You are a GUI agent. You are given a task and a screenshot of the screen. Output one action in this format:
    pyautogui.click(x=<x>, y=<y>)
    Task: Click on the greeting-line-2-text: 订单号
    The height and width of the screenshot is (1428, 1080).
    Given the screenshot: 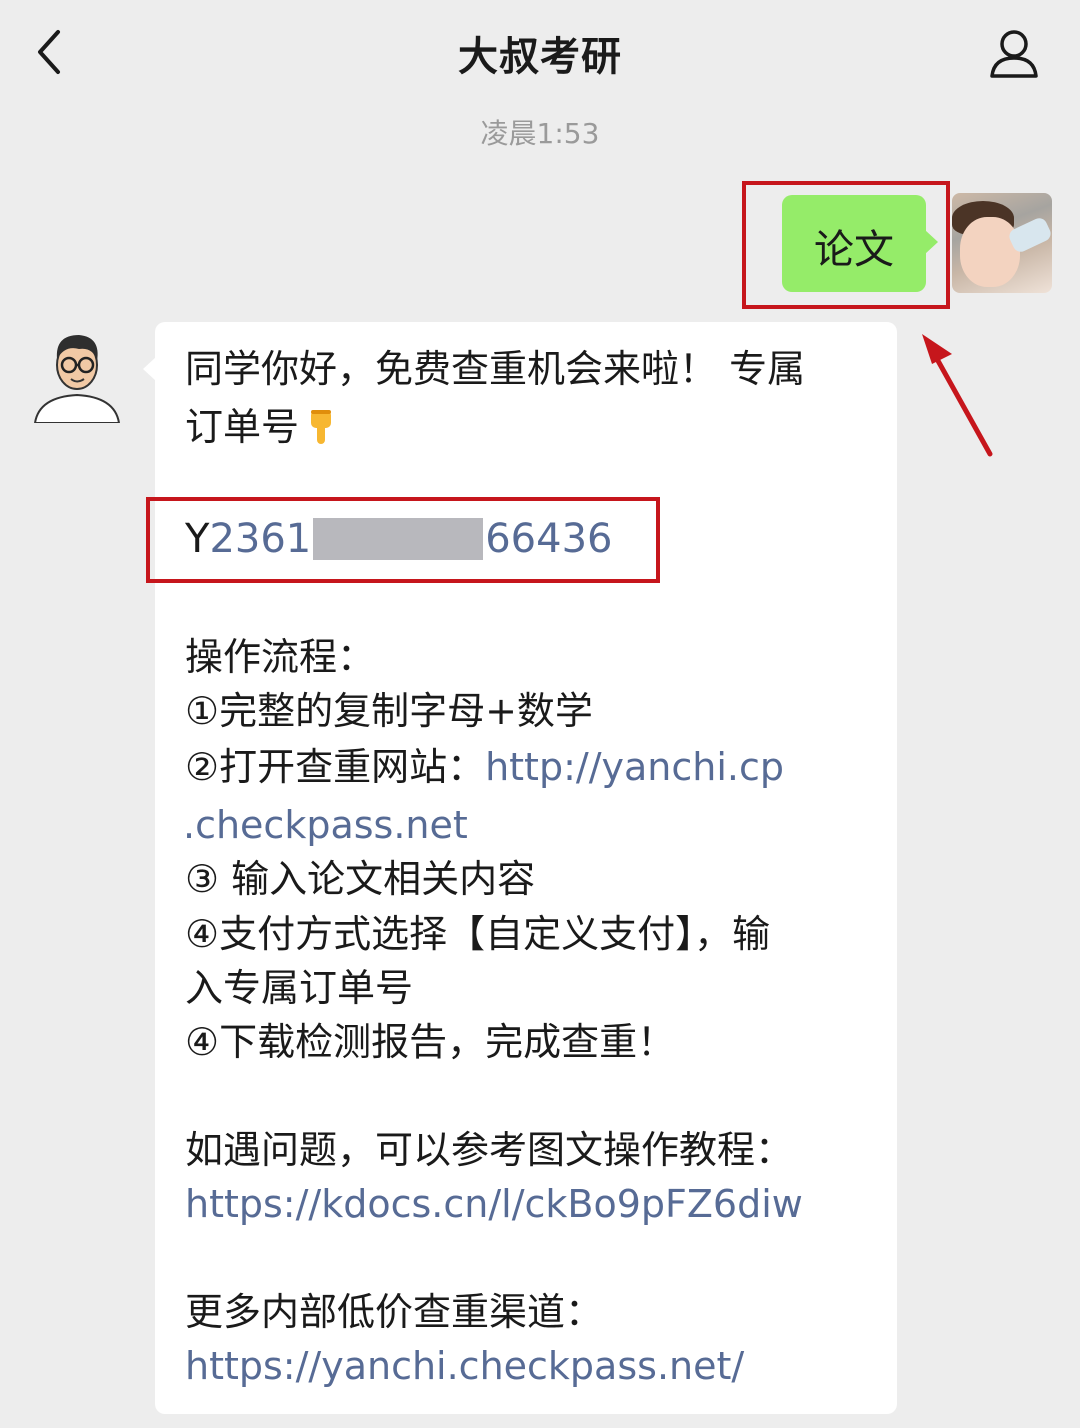 What is the action you would take?
    pyautogui.click(x=242, y=427)
    